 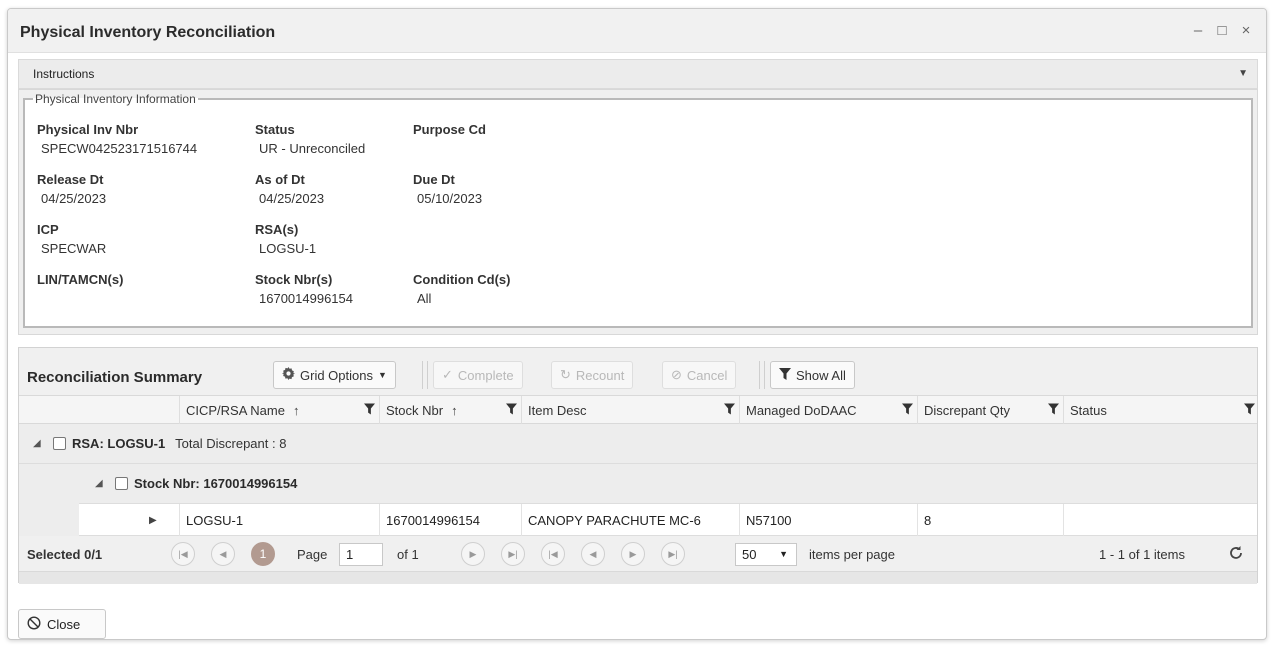 What do you see at coordinates (1161, 520) in the screenshot?
I see `cell-status` at bounding box center [1161, 520].